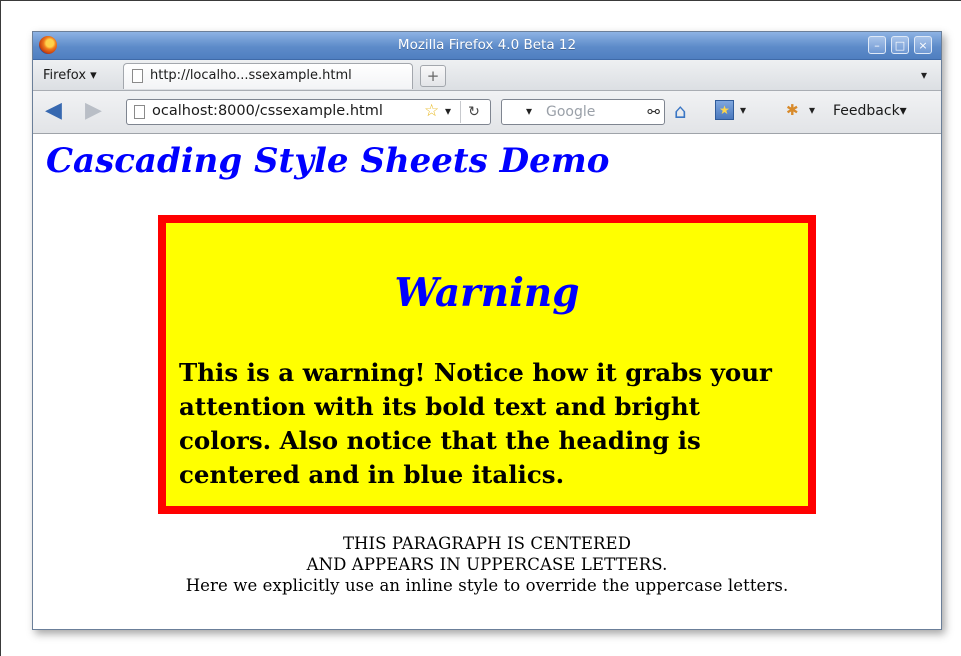 This screenshot has height=656, width=961. I want to click on search-placeholder: Google, so click(570, 112).